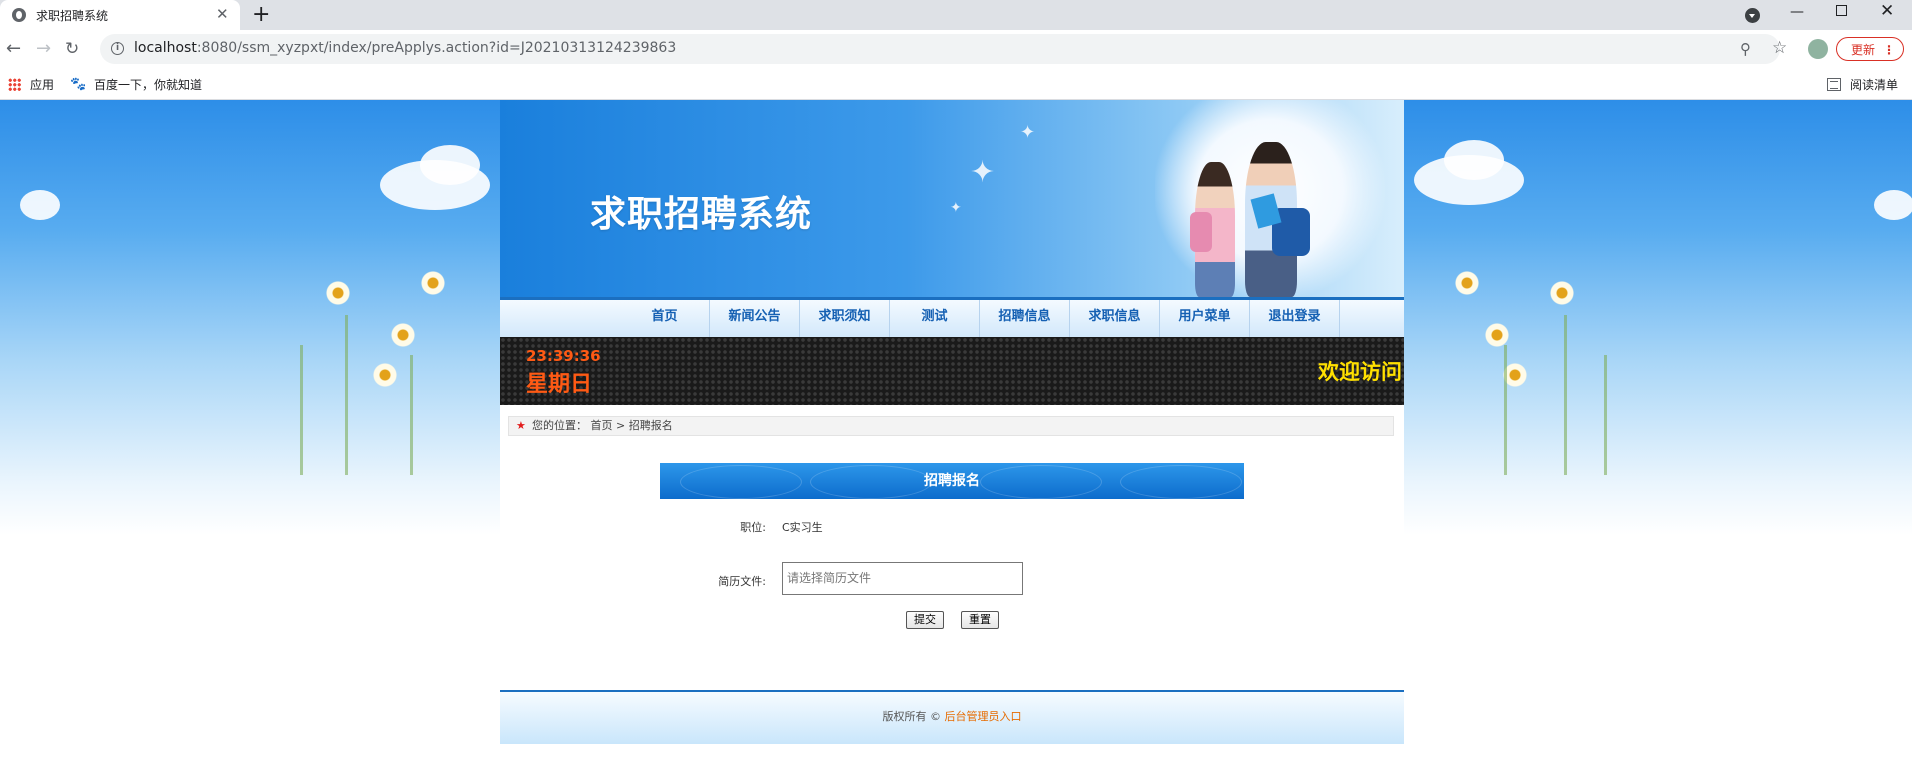 The width and height of the screenshot is (1912, 765). What do you see at coordinates (755, 318) in the screenshot?
I see `nav-news: 新闻公告` at bounding box center [755, 318].